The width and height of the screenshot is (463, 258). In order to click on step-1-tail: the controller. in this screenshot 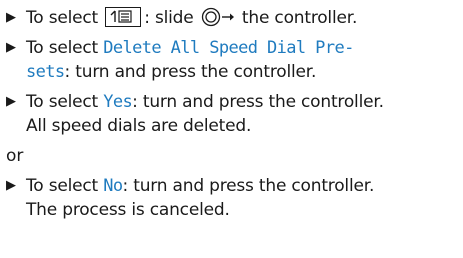, I will do `click(297, 18)`.